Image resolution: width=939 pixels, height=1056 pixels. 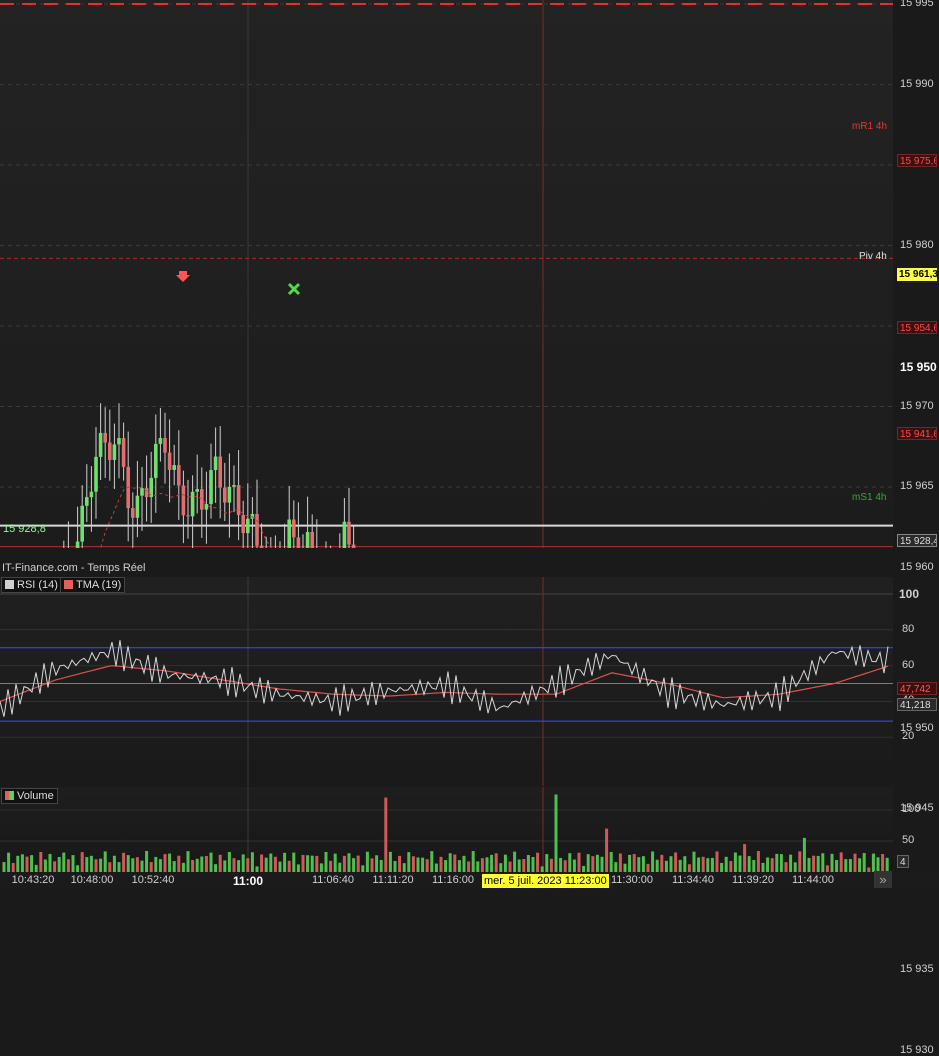 What do you see at coordinates (248, 881) in the screenshot?
I see `time-tick-label: 11:00` at bounding box center [248, 881].